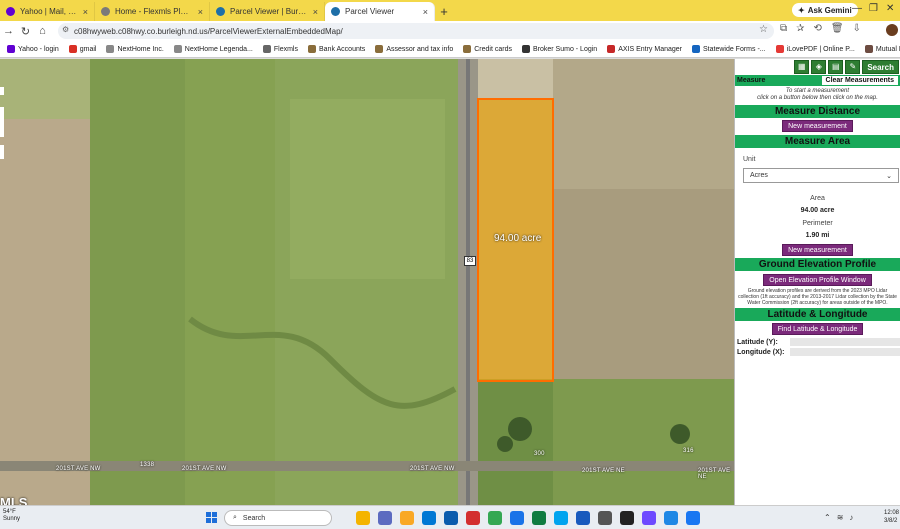 This screenshot has width=900, height=529. I want to click on clear-measurements-button: Clear Measurements, so click(859, 80).